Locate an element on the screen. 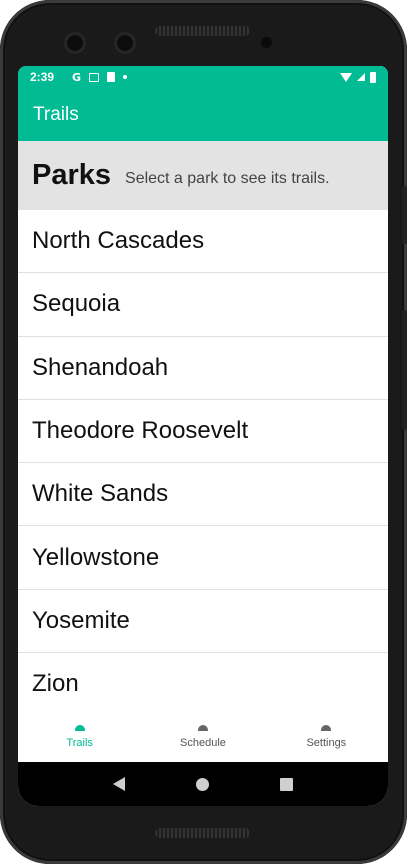 The image size is (407, 864). park-name: North Cascades is located at coordinates (118, 241).